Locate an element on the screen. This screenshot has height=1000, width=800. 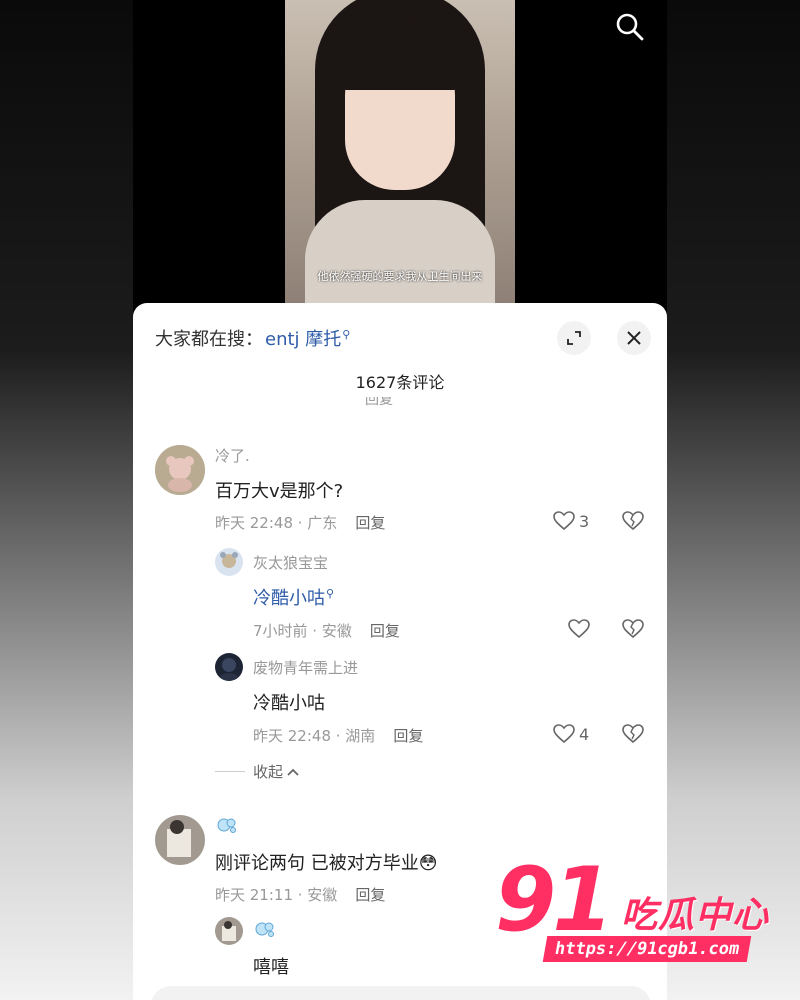
expand-button is located at coordinates (574, 338).